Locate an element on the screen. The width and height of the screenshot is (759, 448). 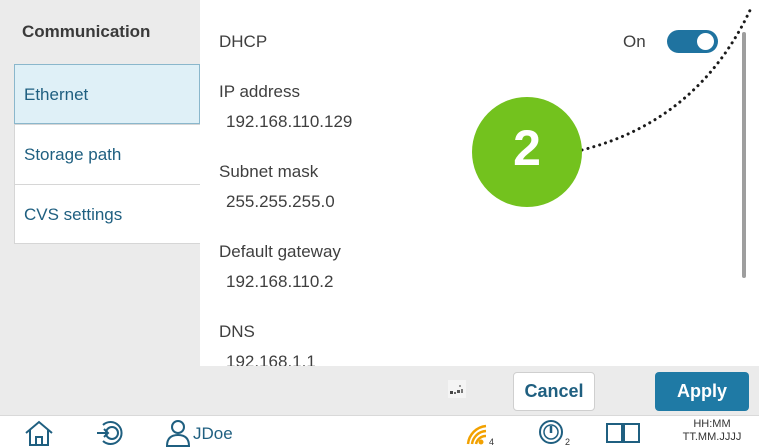
sidebar-item-storage-path: Storage path is located at coordinates (107, 154).